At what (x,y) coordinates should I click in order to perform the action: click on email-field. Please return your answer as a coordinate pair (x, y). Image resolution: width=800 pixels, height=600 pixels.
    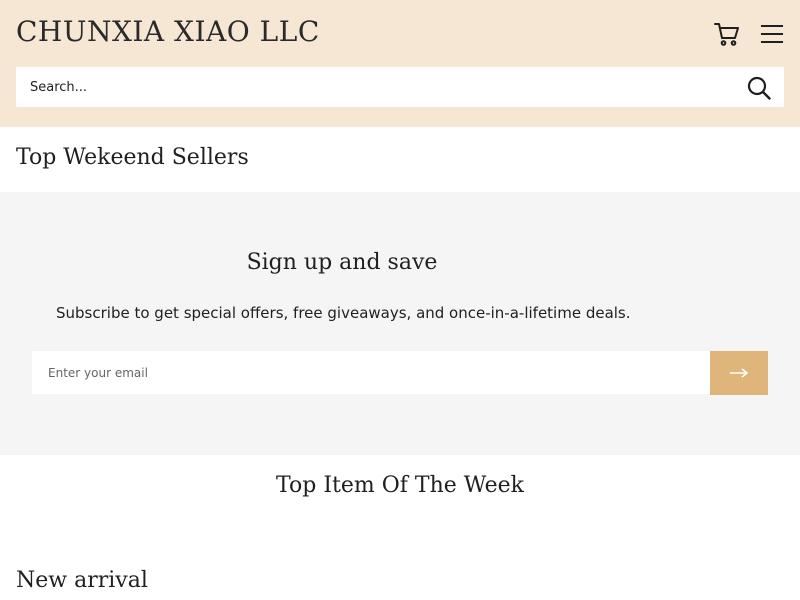
    Looking at the image, I should click on (371, 372).